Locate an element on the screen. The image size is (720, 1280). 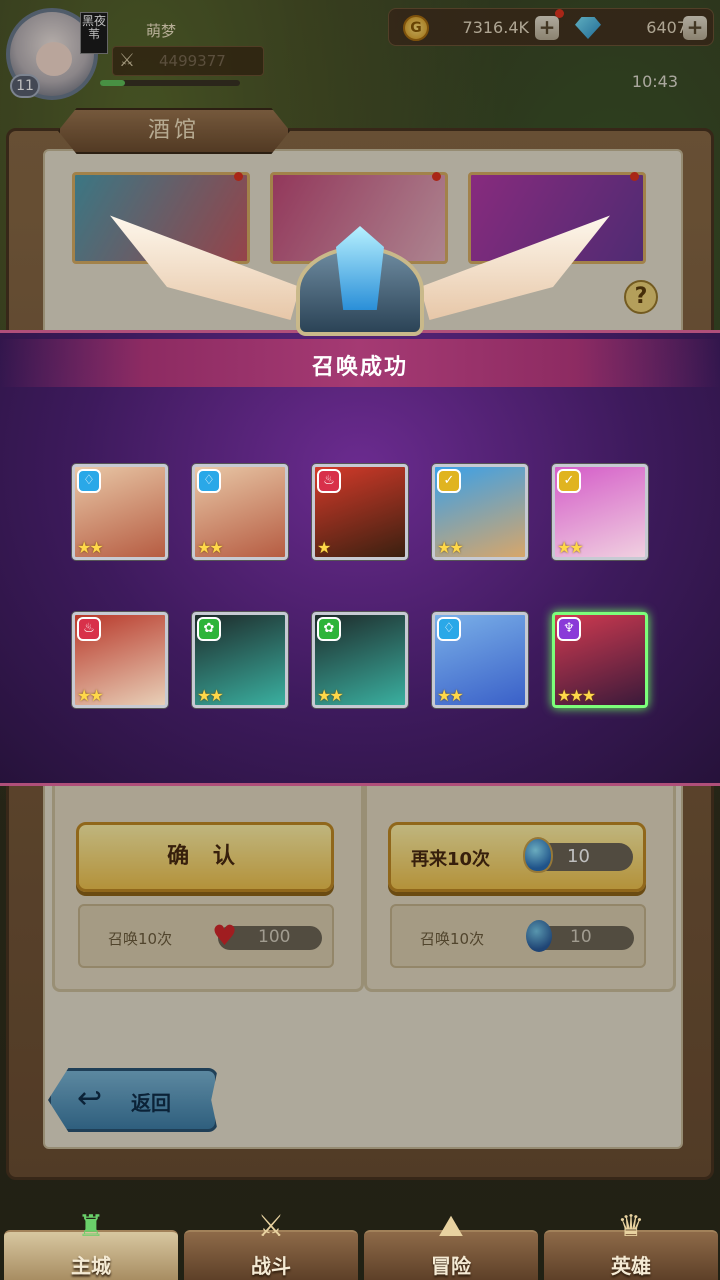
hero-icon: ♛ is located at coordinates (631, 1226).